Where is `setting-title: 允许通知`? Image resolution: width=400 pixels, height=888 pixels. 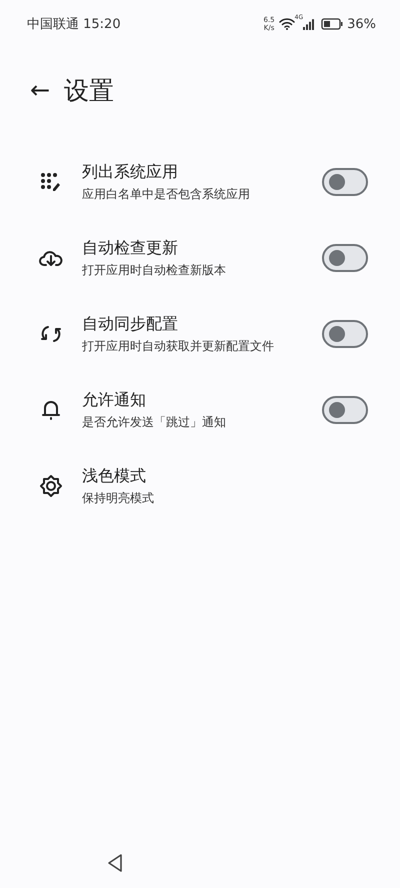 setting-title: 允许通知 is located at coordinates (114, 400).